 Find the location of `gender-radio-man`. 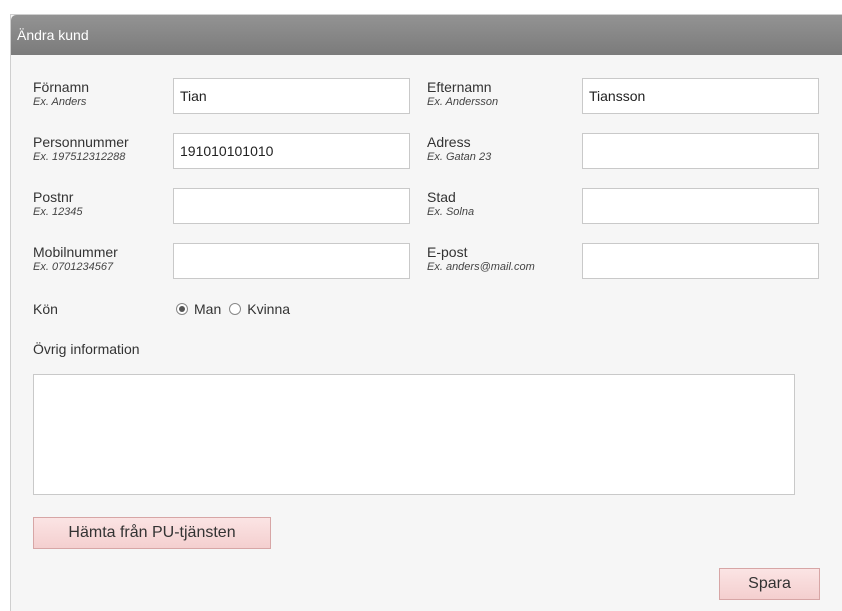

gender-radio-man is located at coordinates (182, 309).